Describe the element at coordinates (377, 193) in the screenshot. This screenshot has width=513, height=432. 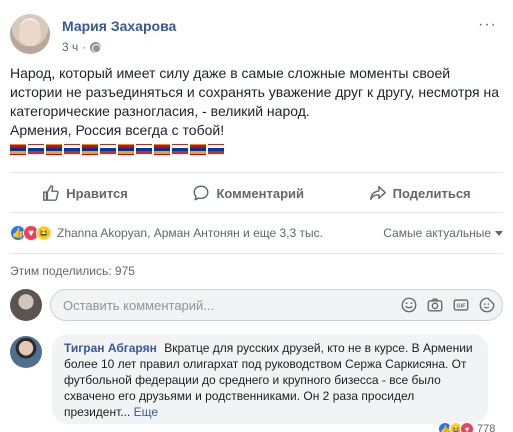
I see `share-icon` at that location.